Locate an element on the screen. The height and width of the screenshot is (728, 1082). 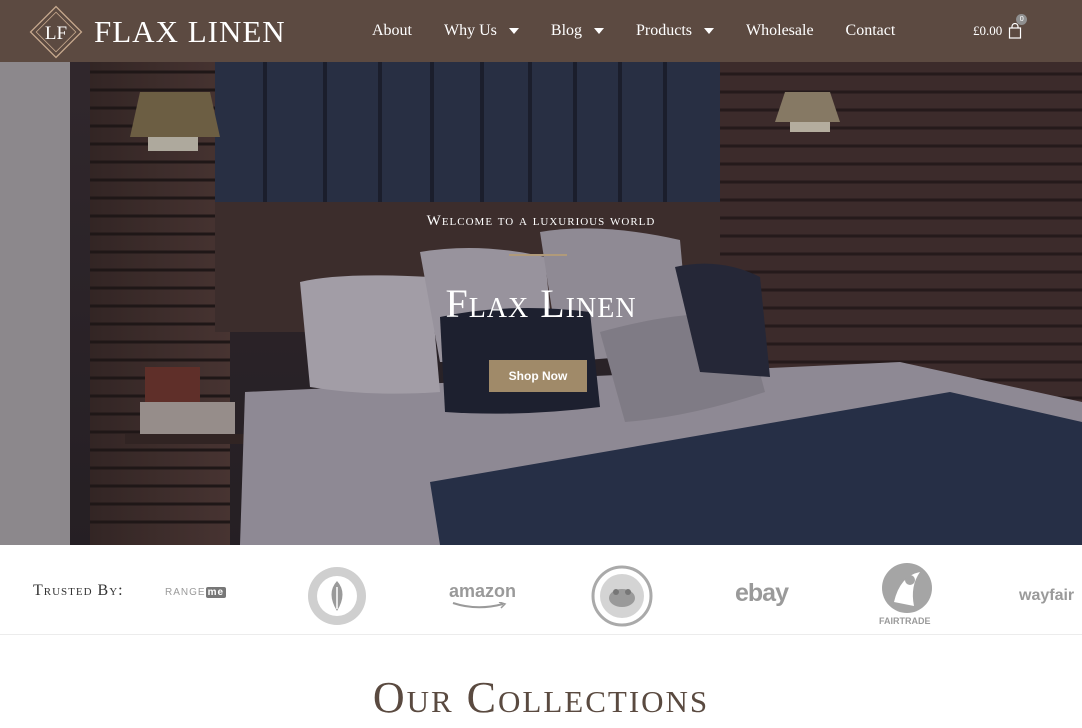
svg-text: LF is located at coordinates (56, 33).